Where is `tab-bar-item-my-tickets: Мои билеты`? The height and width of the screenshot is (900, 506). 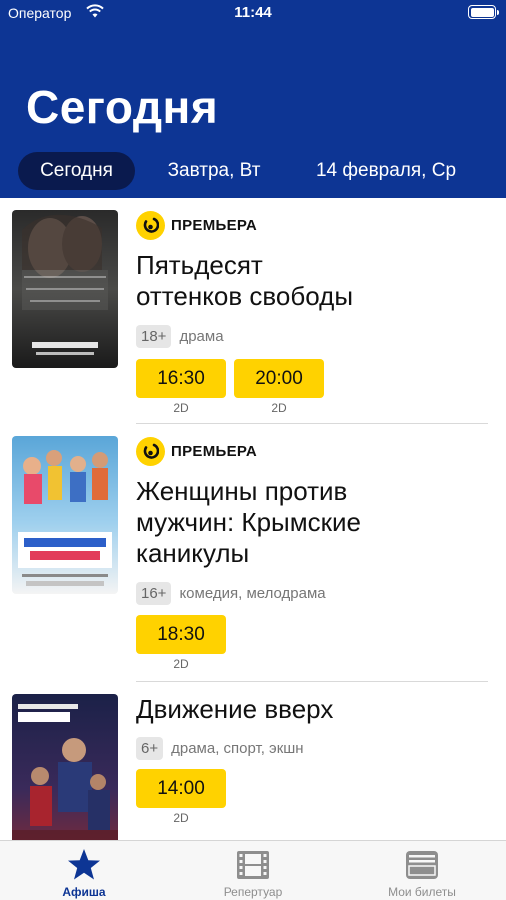 tab-bar-item-my-tickets: Мои билеты is located at coordinates (422, 870).